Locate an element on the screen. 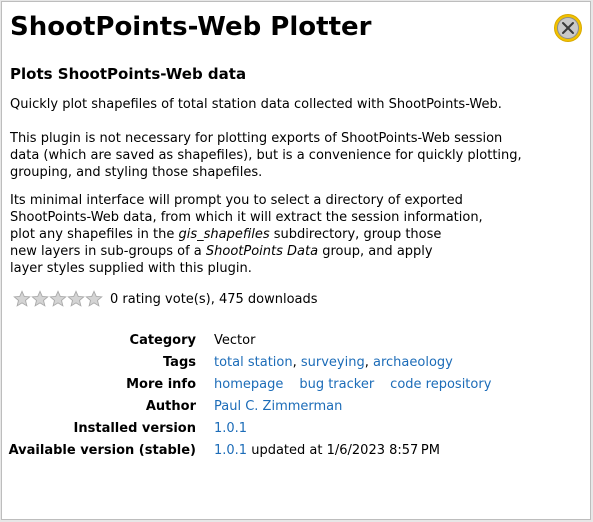 Image resolution: width=593 pixels, height=522 pixels. more-info-links: homepage bug tracker code repository is located at coordinates (352, 384).